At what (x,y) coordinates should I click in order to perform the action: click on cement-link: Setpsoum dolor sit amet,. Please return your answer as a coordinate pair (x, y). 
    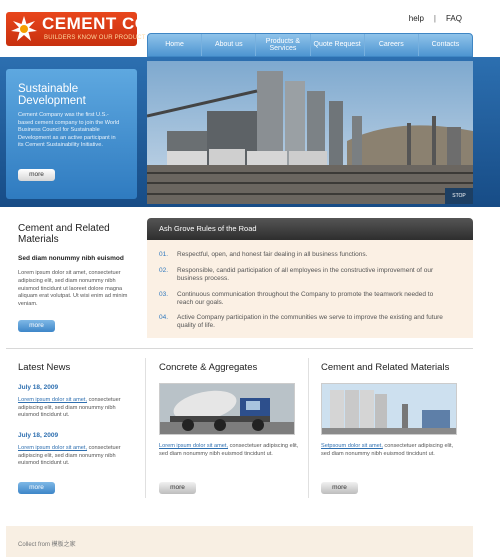
    Looking at the image, I should click on (352, 446).